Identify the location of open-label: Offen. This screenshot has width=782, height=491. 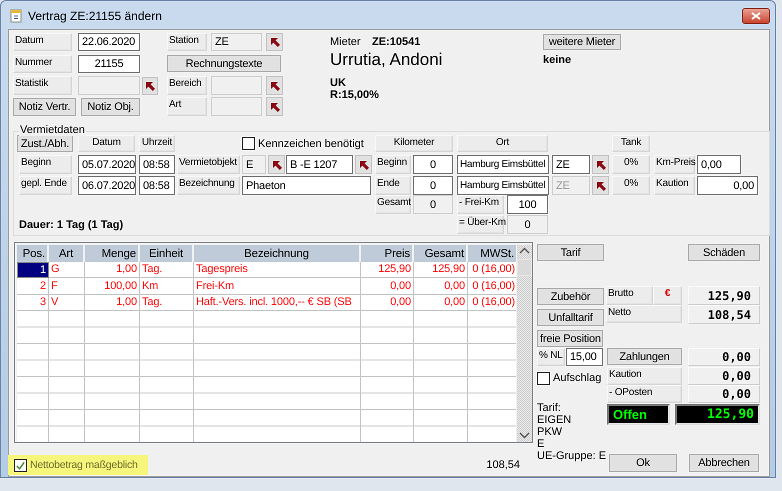
(638, 414).